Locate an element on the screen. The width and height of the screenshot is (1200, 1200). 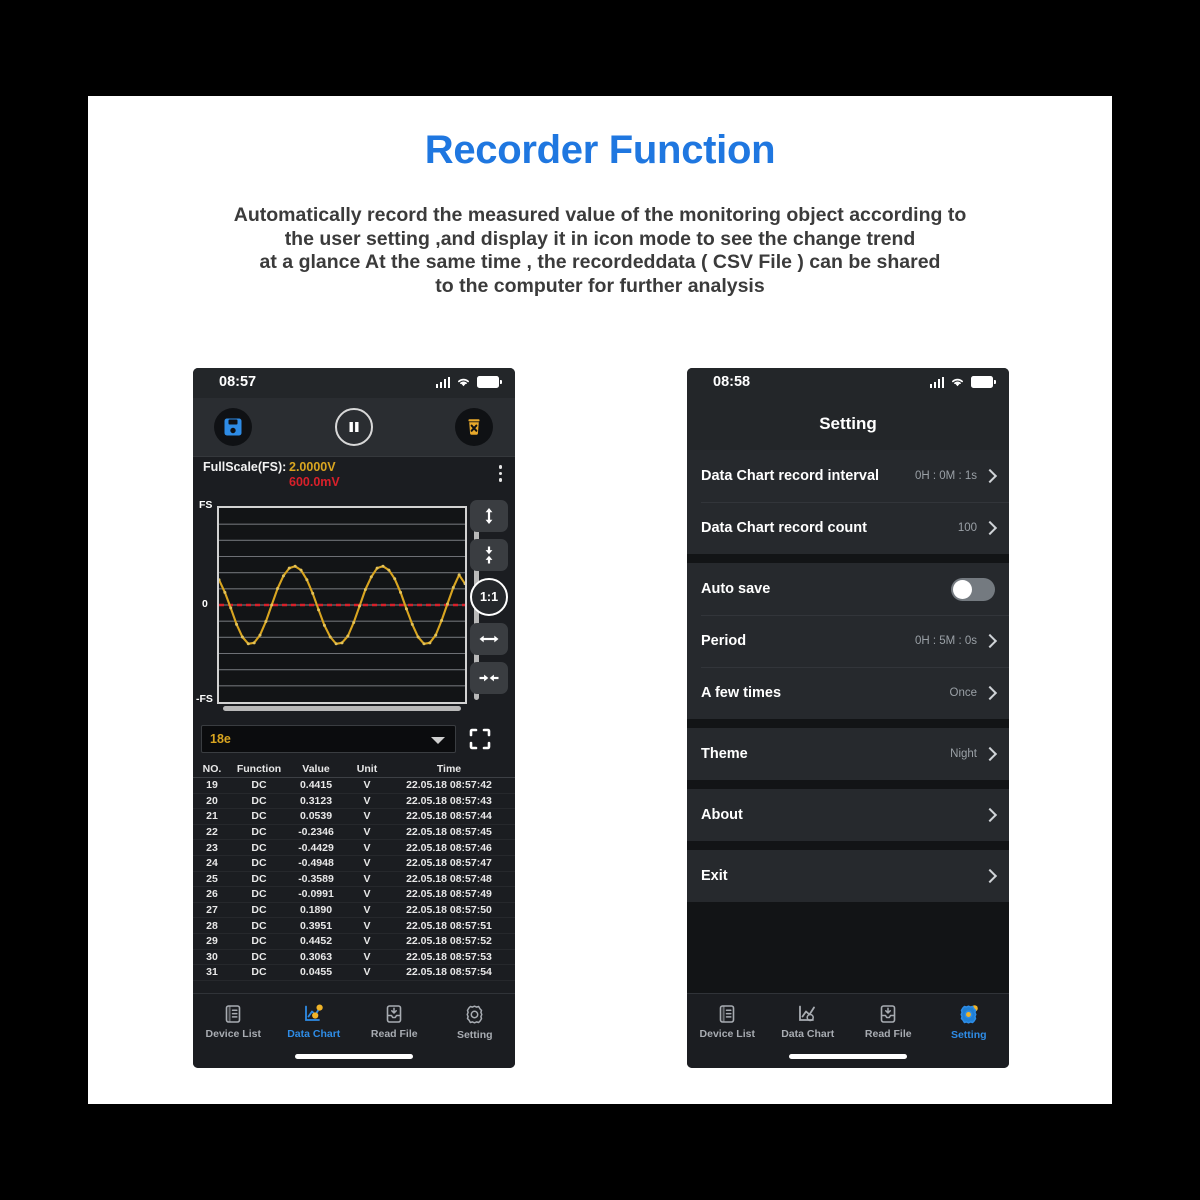
setting-label: Exit is located at coordinates (714, 876).